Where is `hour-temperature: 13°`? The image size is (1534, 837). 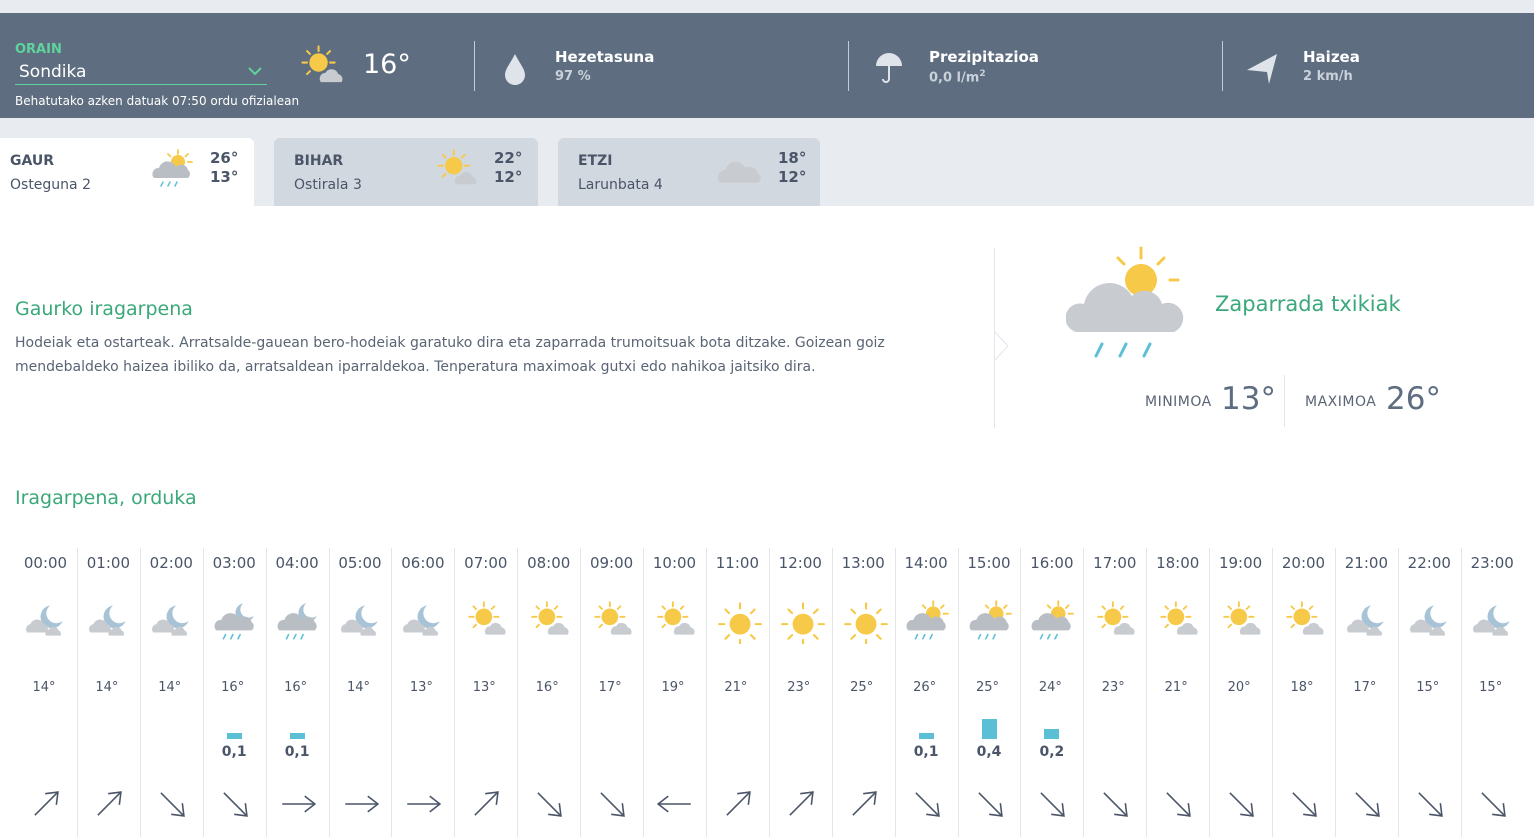
hour-temperature: 13° is located at coordinates (484, 687).